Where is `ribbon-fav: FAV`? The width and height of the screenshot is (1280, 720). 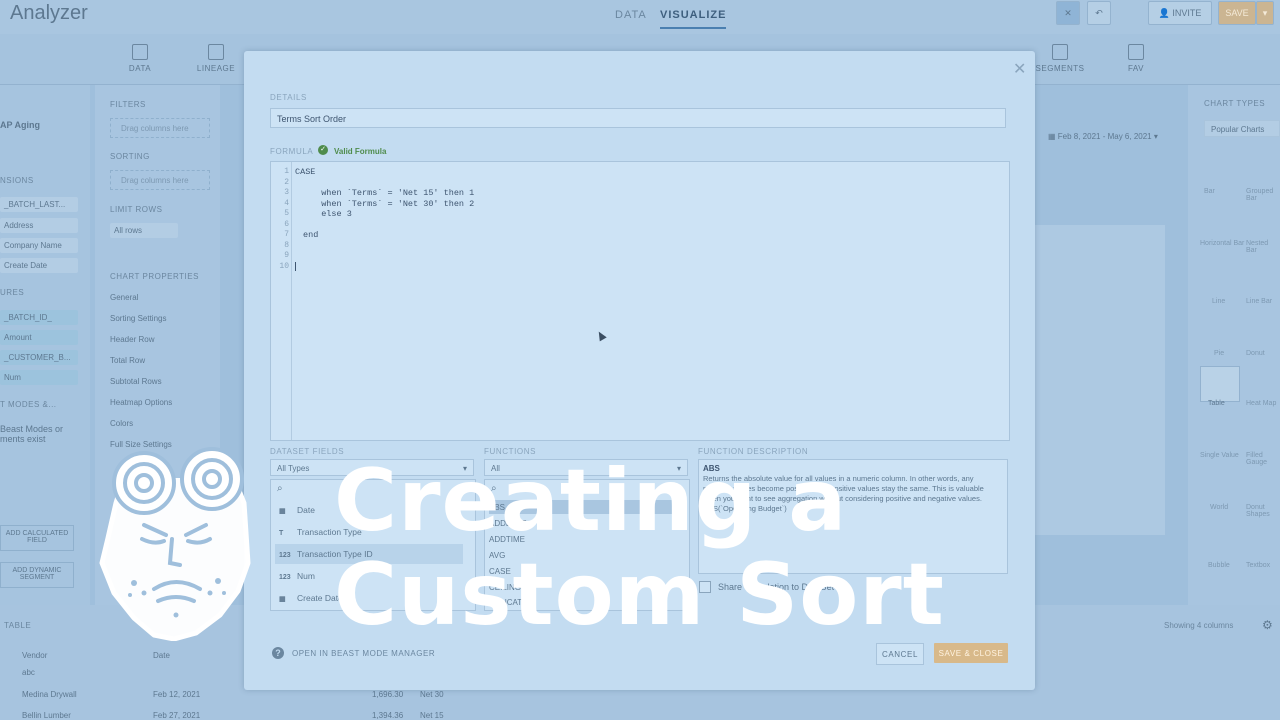 ribbon-fav: FAV is located at coordinates (1136, 58).